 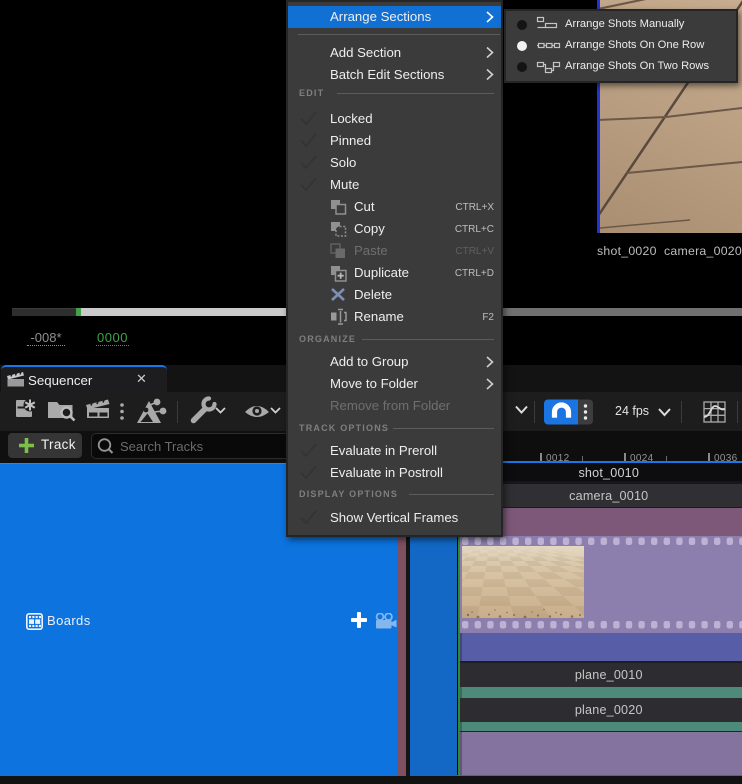 What do you see at coordinates (632, 411) in the screenshot?
I see `svg-text: 24 fps` at bounding box center [632, 411].